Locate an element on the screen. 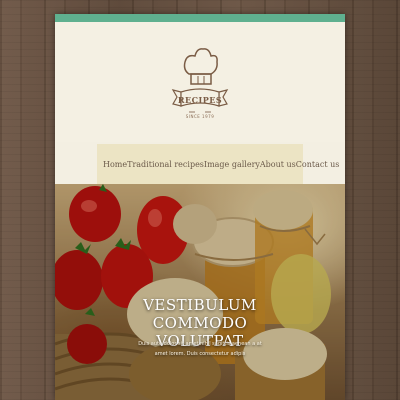 The height and width of the screenshot is (400, 400). hero-title-line1: VESTIBULUM is located at coordinates (200, 305).